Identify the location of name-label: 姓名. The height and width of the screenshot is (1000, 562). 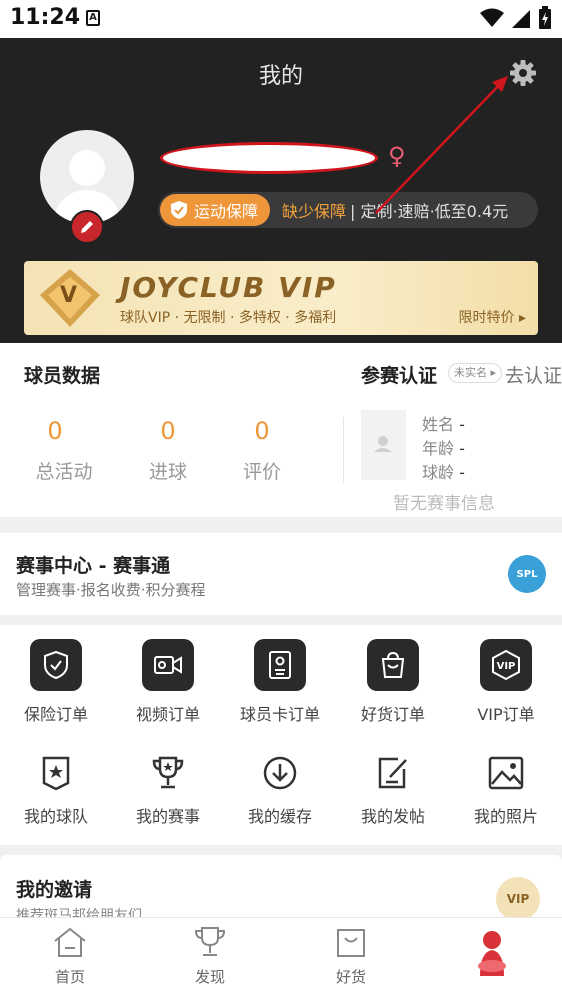
(438, 424).